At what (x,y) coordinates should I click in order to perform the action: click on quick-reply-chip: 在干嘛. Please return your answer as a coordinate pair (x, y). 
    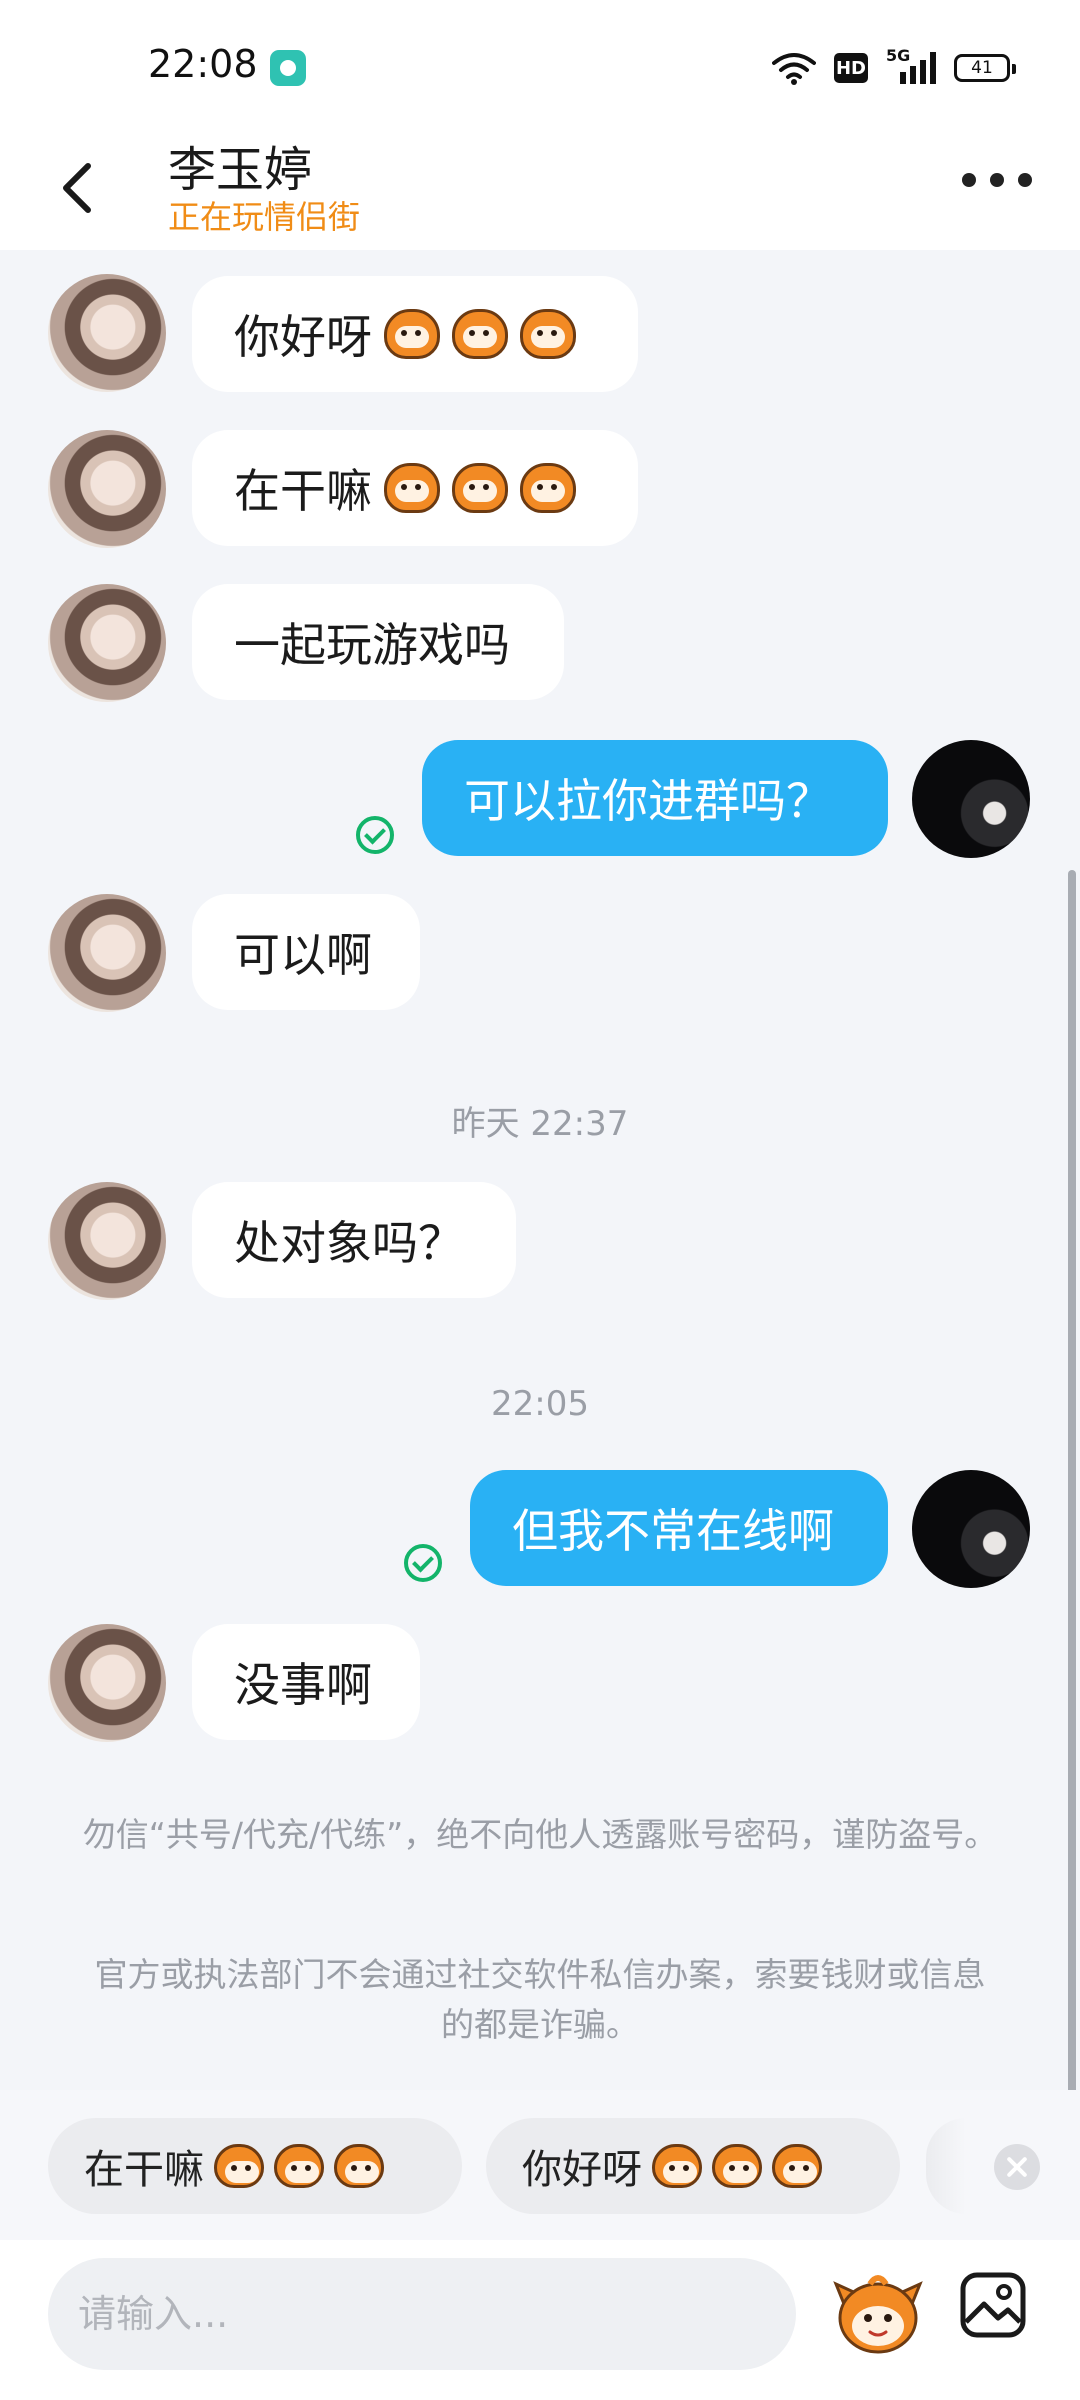
    Looking at the image, I should click on (255, 2166).